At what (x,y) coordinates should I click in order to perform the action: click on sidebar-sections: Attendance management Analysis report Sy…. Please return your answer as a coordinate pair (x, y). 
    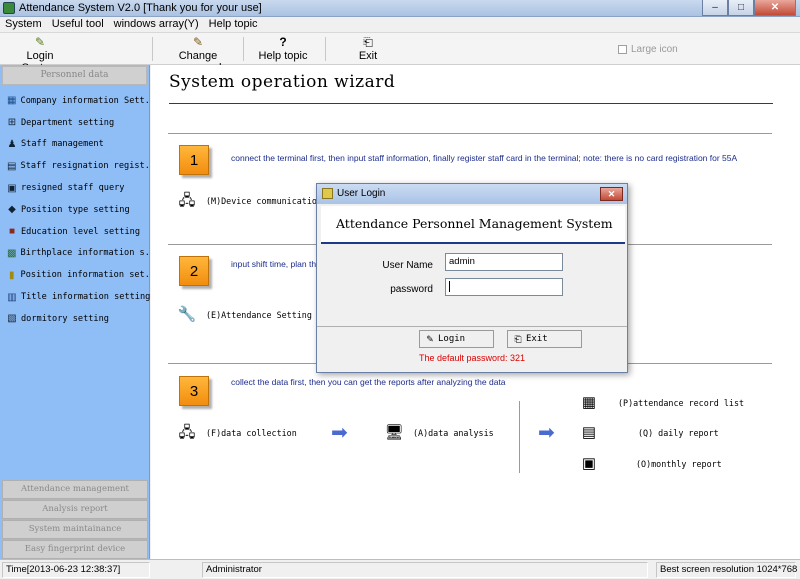
    Looking at the image, I should click on (75, 519).